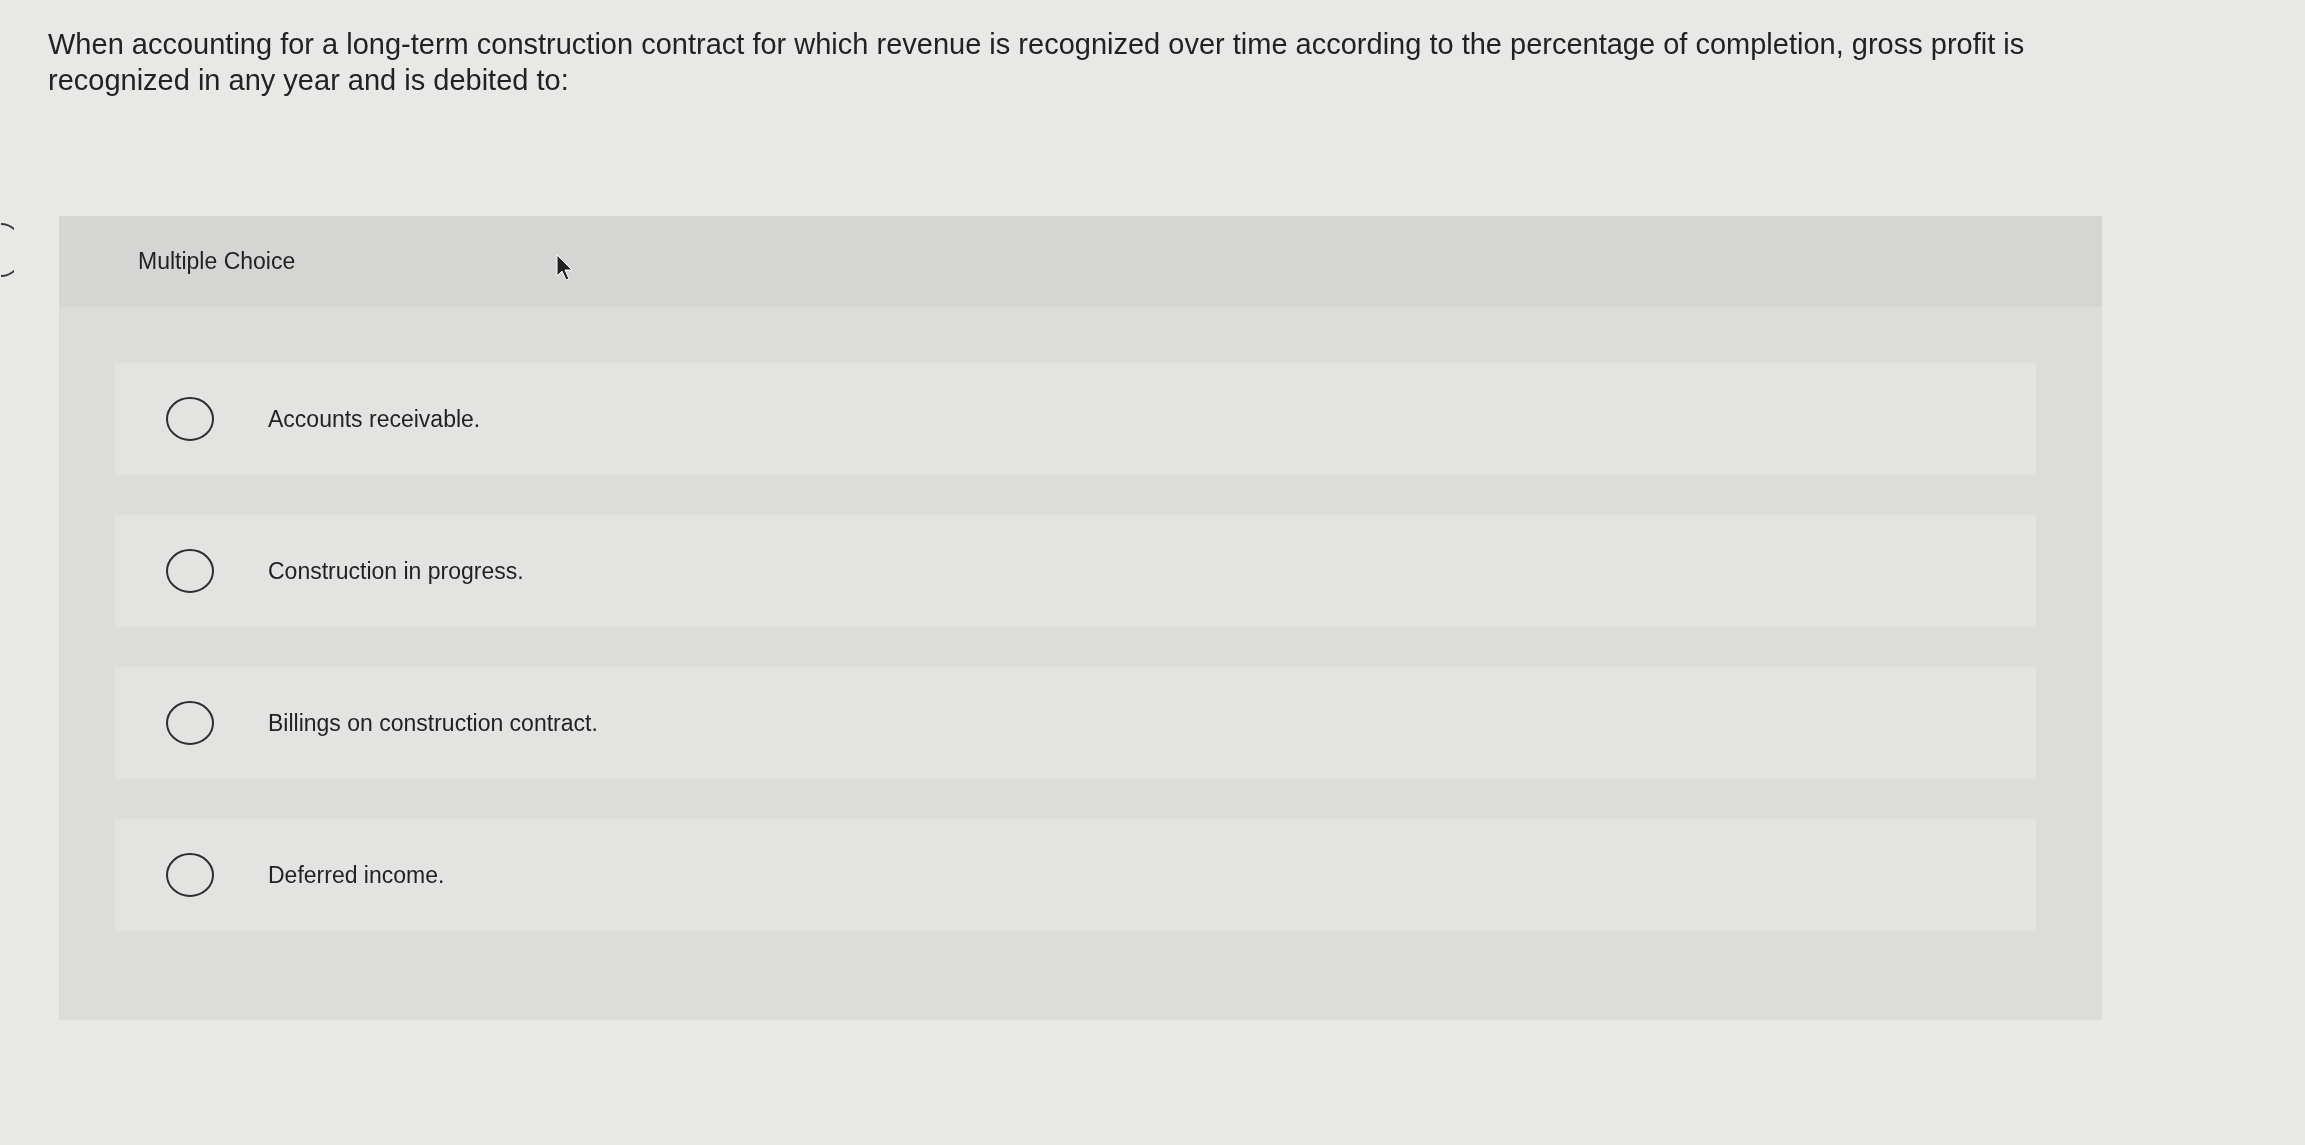 The image size is (2305, 1145). Describe the element at coordinates (1075, 875) in the screenshot. I see `answer-option: Deferred income.` at that location.